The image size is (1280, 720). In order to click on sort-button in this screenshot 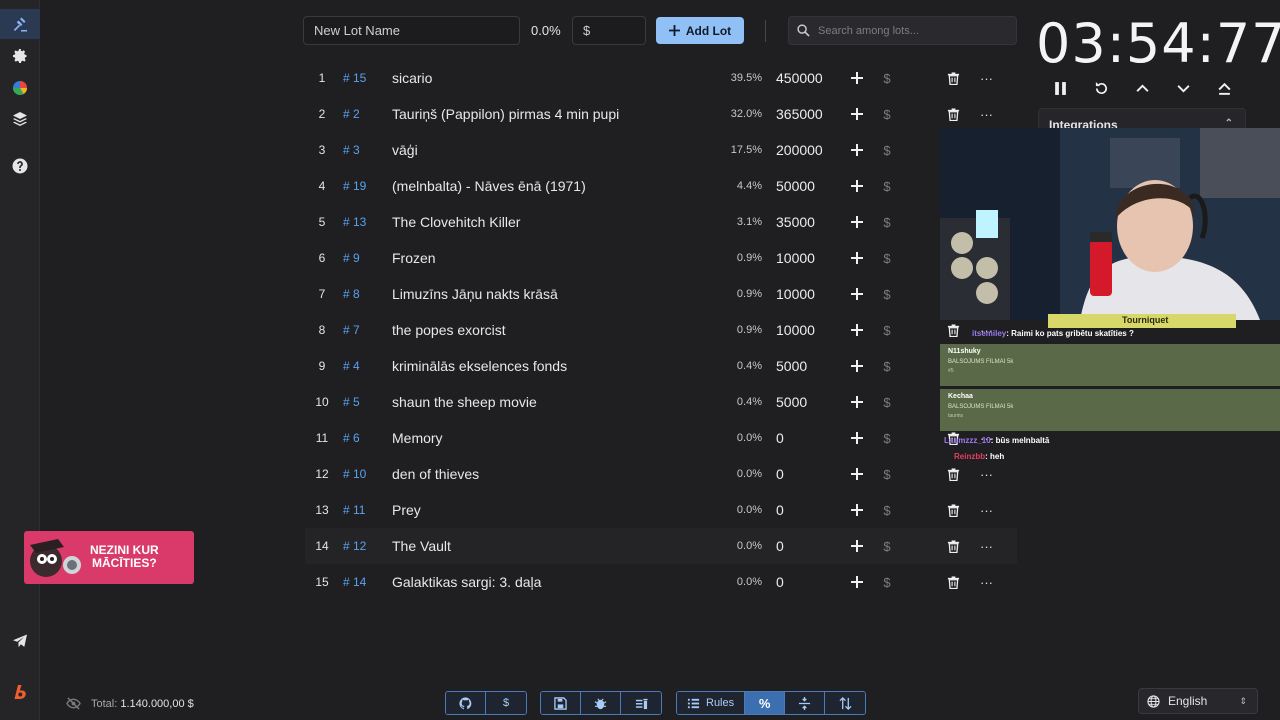, I will do `click(845, 703)`.